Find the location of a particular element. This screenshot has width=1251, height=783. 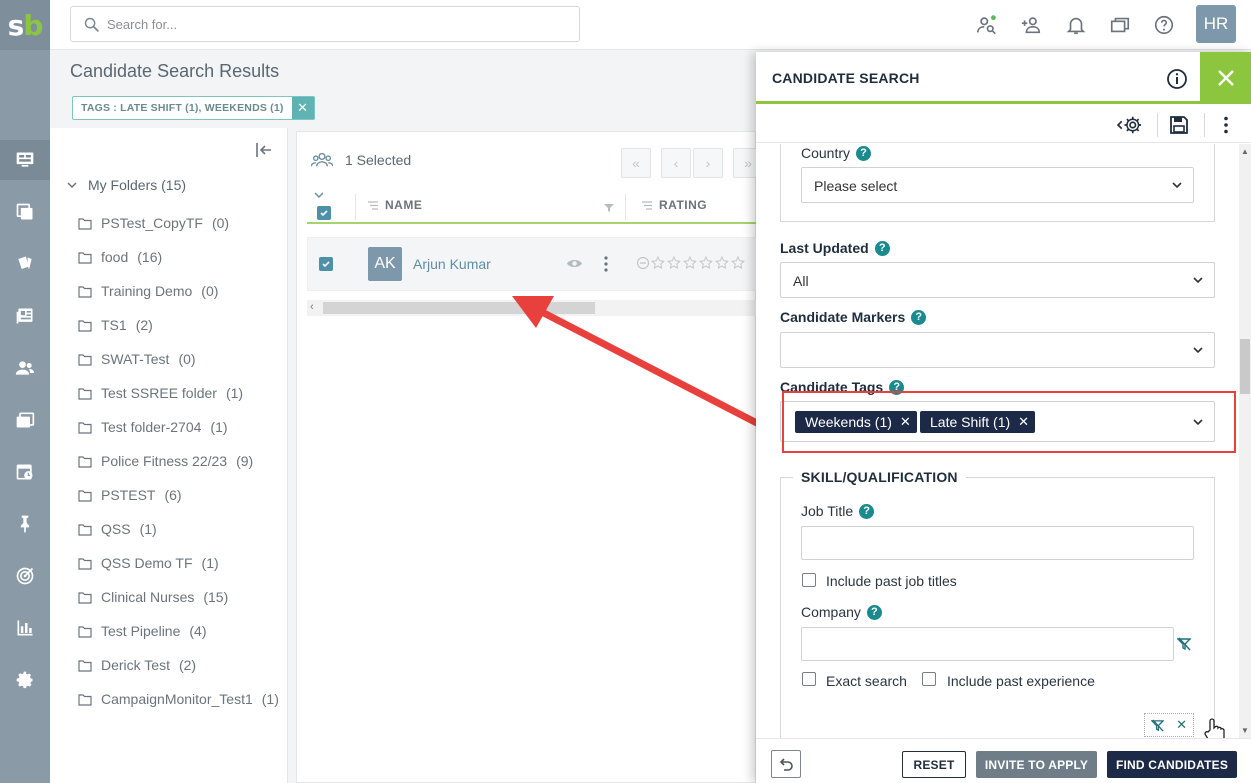

nav-folders is located at coordinates (25, 420).